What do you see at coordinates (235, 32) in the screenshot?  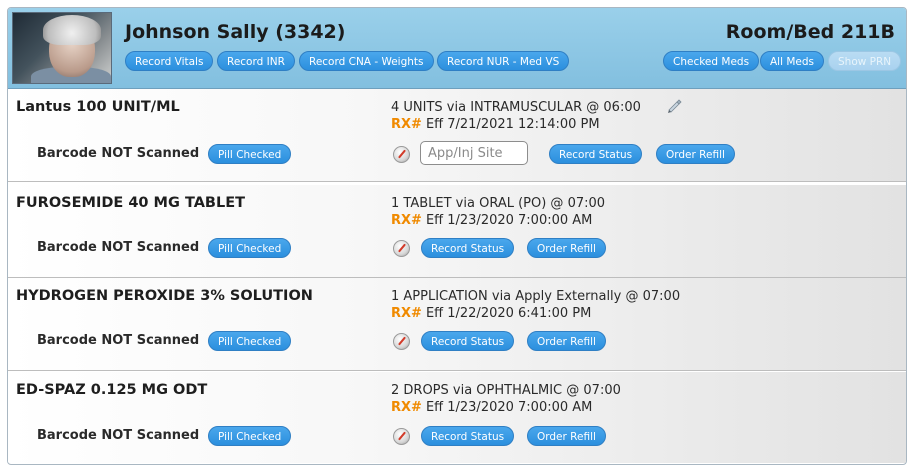 I see `patient-name: Johnson Sally (3342)` at bounding box center [235, 32].